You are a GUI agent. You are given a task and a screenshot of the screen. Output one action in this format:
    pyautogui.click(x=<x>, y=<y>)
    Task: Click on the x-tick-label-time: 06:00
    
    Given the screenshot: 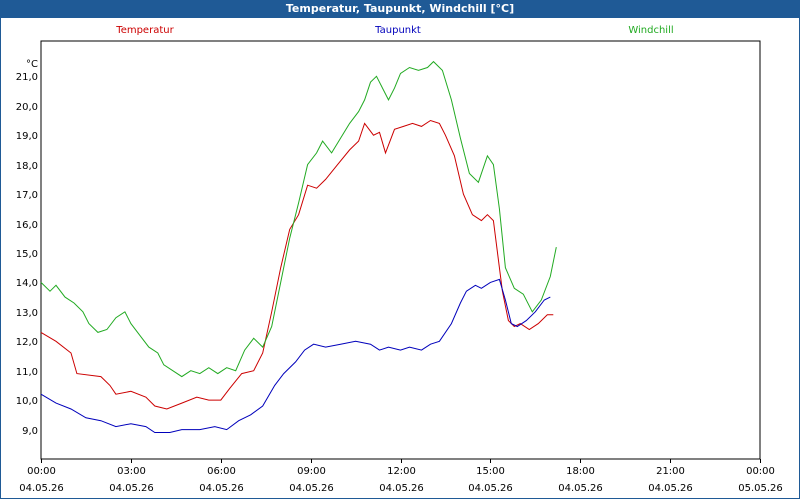 What is the action you would take?
    pyautogui.click(x=221, y=471)
    